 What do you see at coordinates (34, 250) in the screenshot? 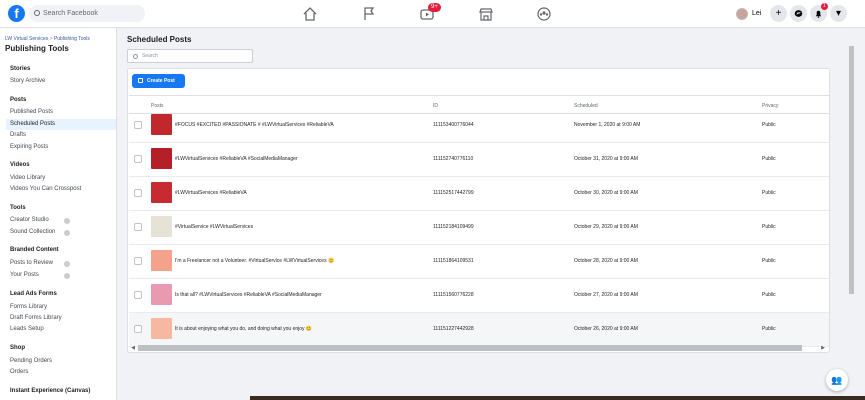
I see `section-heading-branded-content: Branded Content` at bounding box center [34, 250].